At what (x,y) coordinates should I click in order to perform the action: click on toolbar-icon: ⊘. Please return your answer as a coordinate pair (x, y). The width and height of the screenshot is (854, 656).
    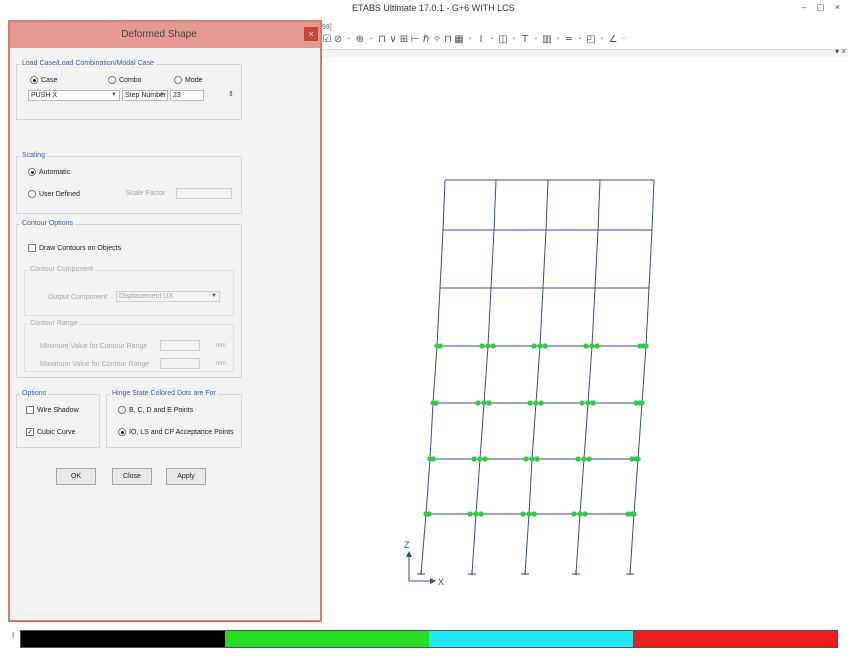
    Looking at the image, I should click on (338, 40).